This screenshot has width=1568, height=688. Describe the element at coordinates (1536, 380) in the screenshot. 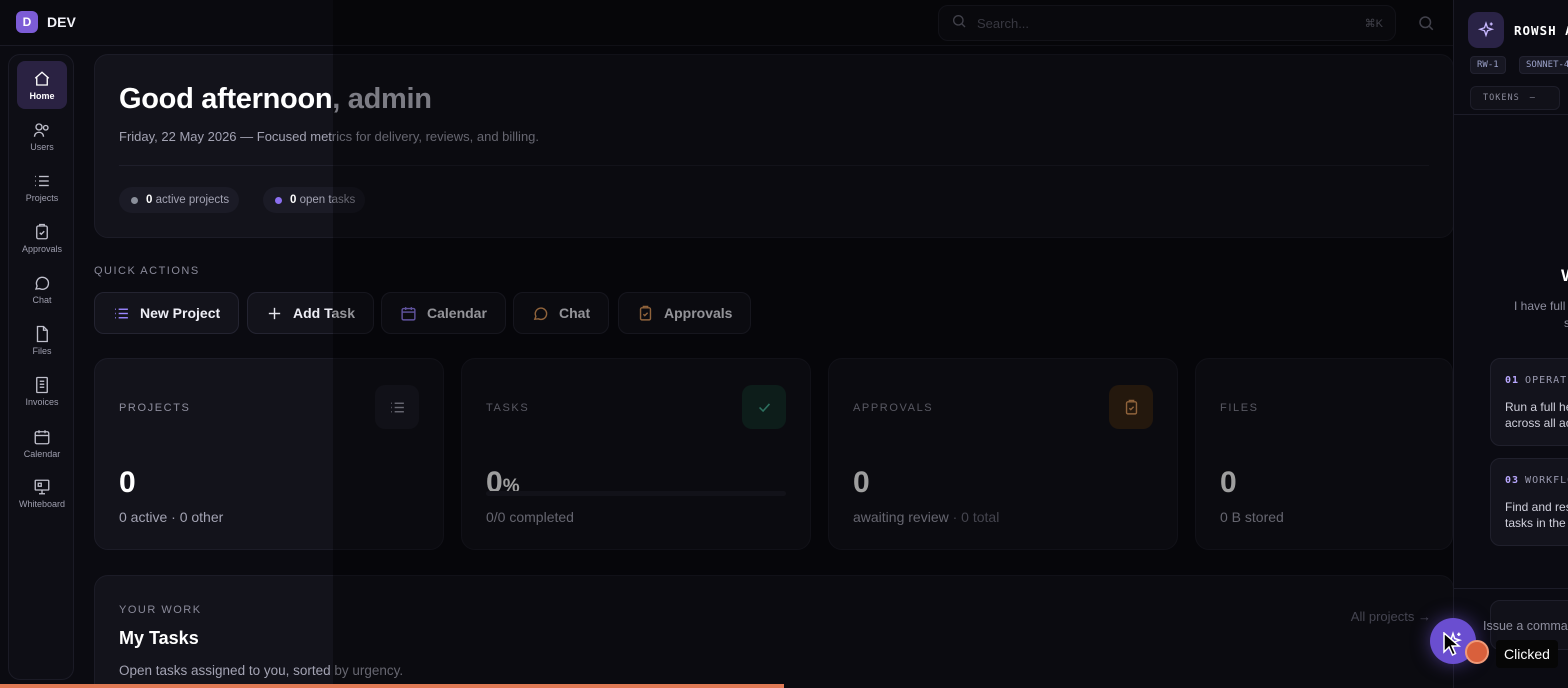

I see `suggestion-header: 01 OPERATIONS` at that location.